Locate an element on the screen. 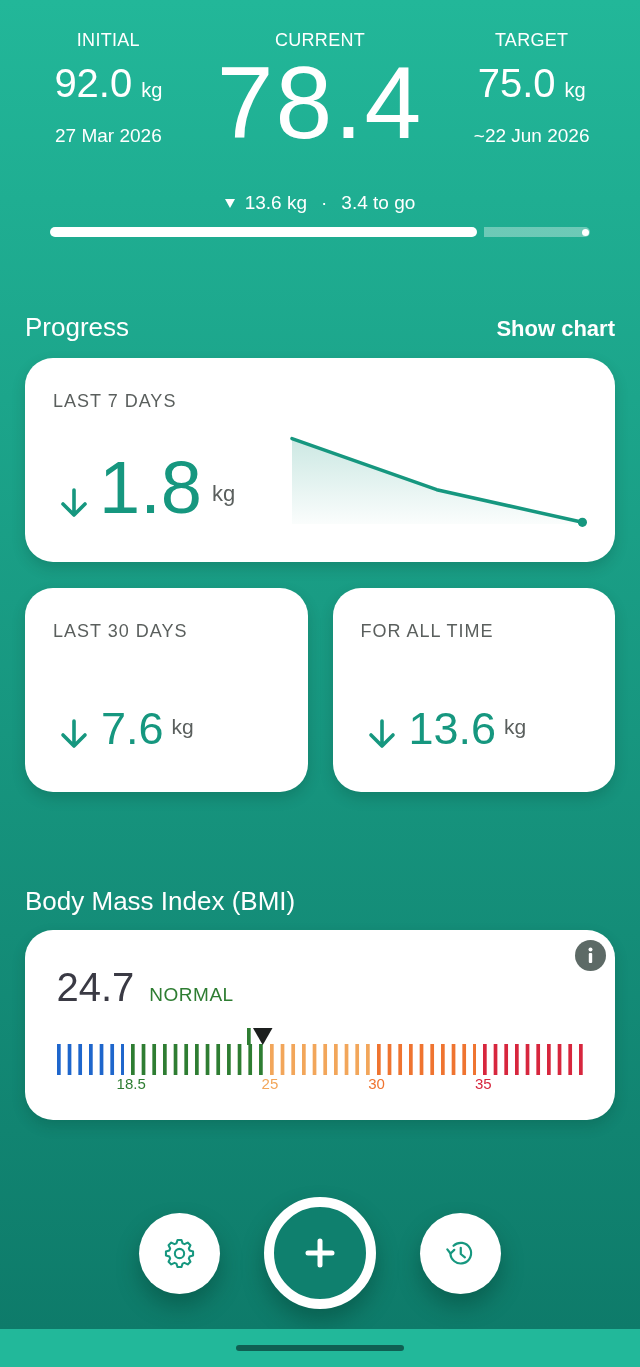 Image resolution: width=640 pixels, height=1367 pixels. scale-label: 30 is located at coordinates (376, 1083).